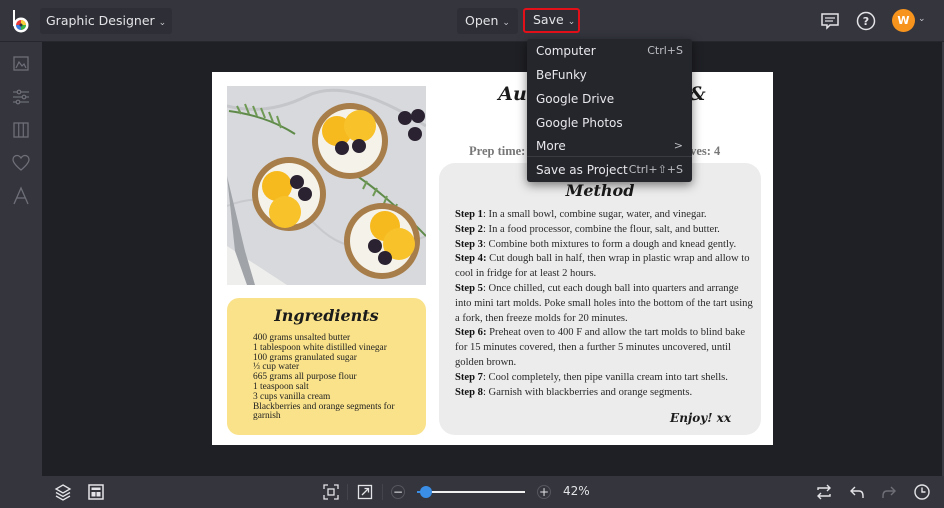 This screenshot has height=508, width=944. I want to click on sliders-icon, so click(21, 97).